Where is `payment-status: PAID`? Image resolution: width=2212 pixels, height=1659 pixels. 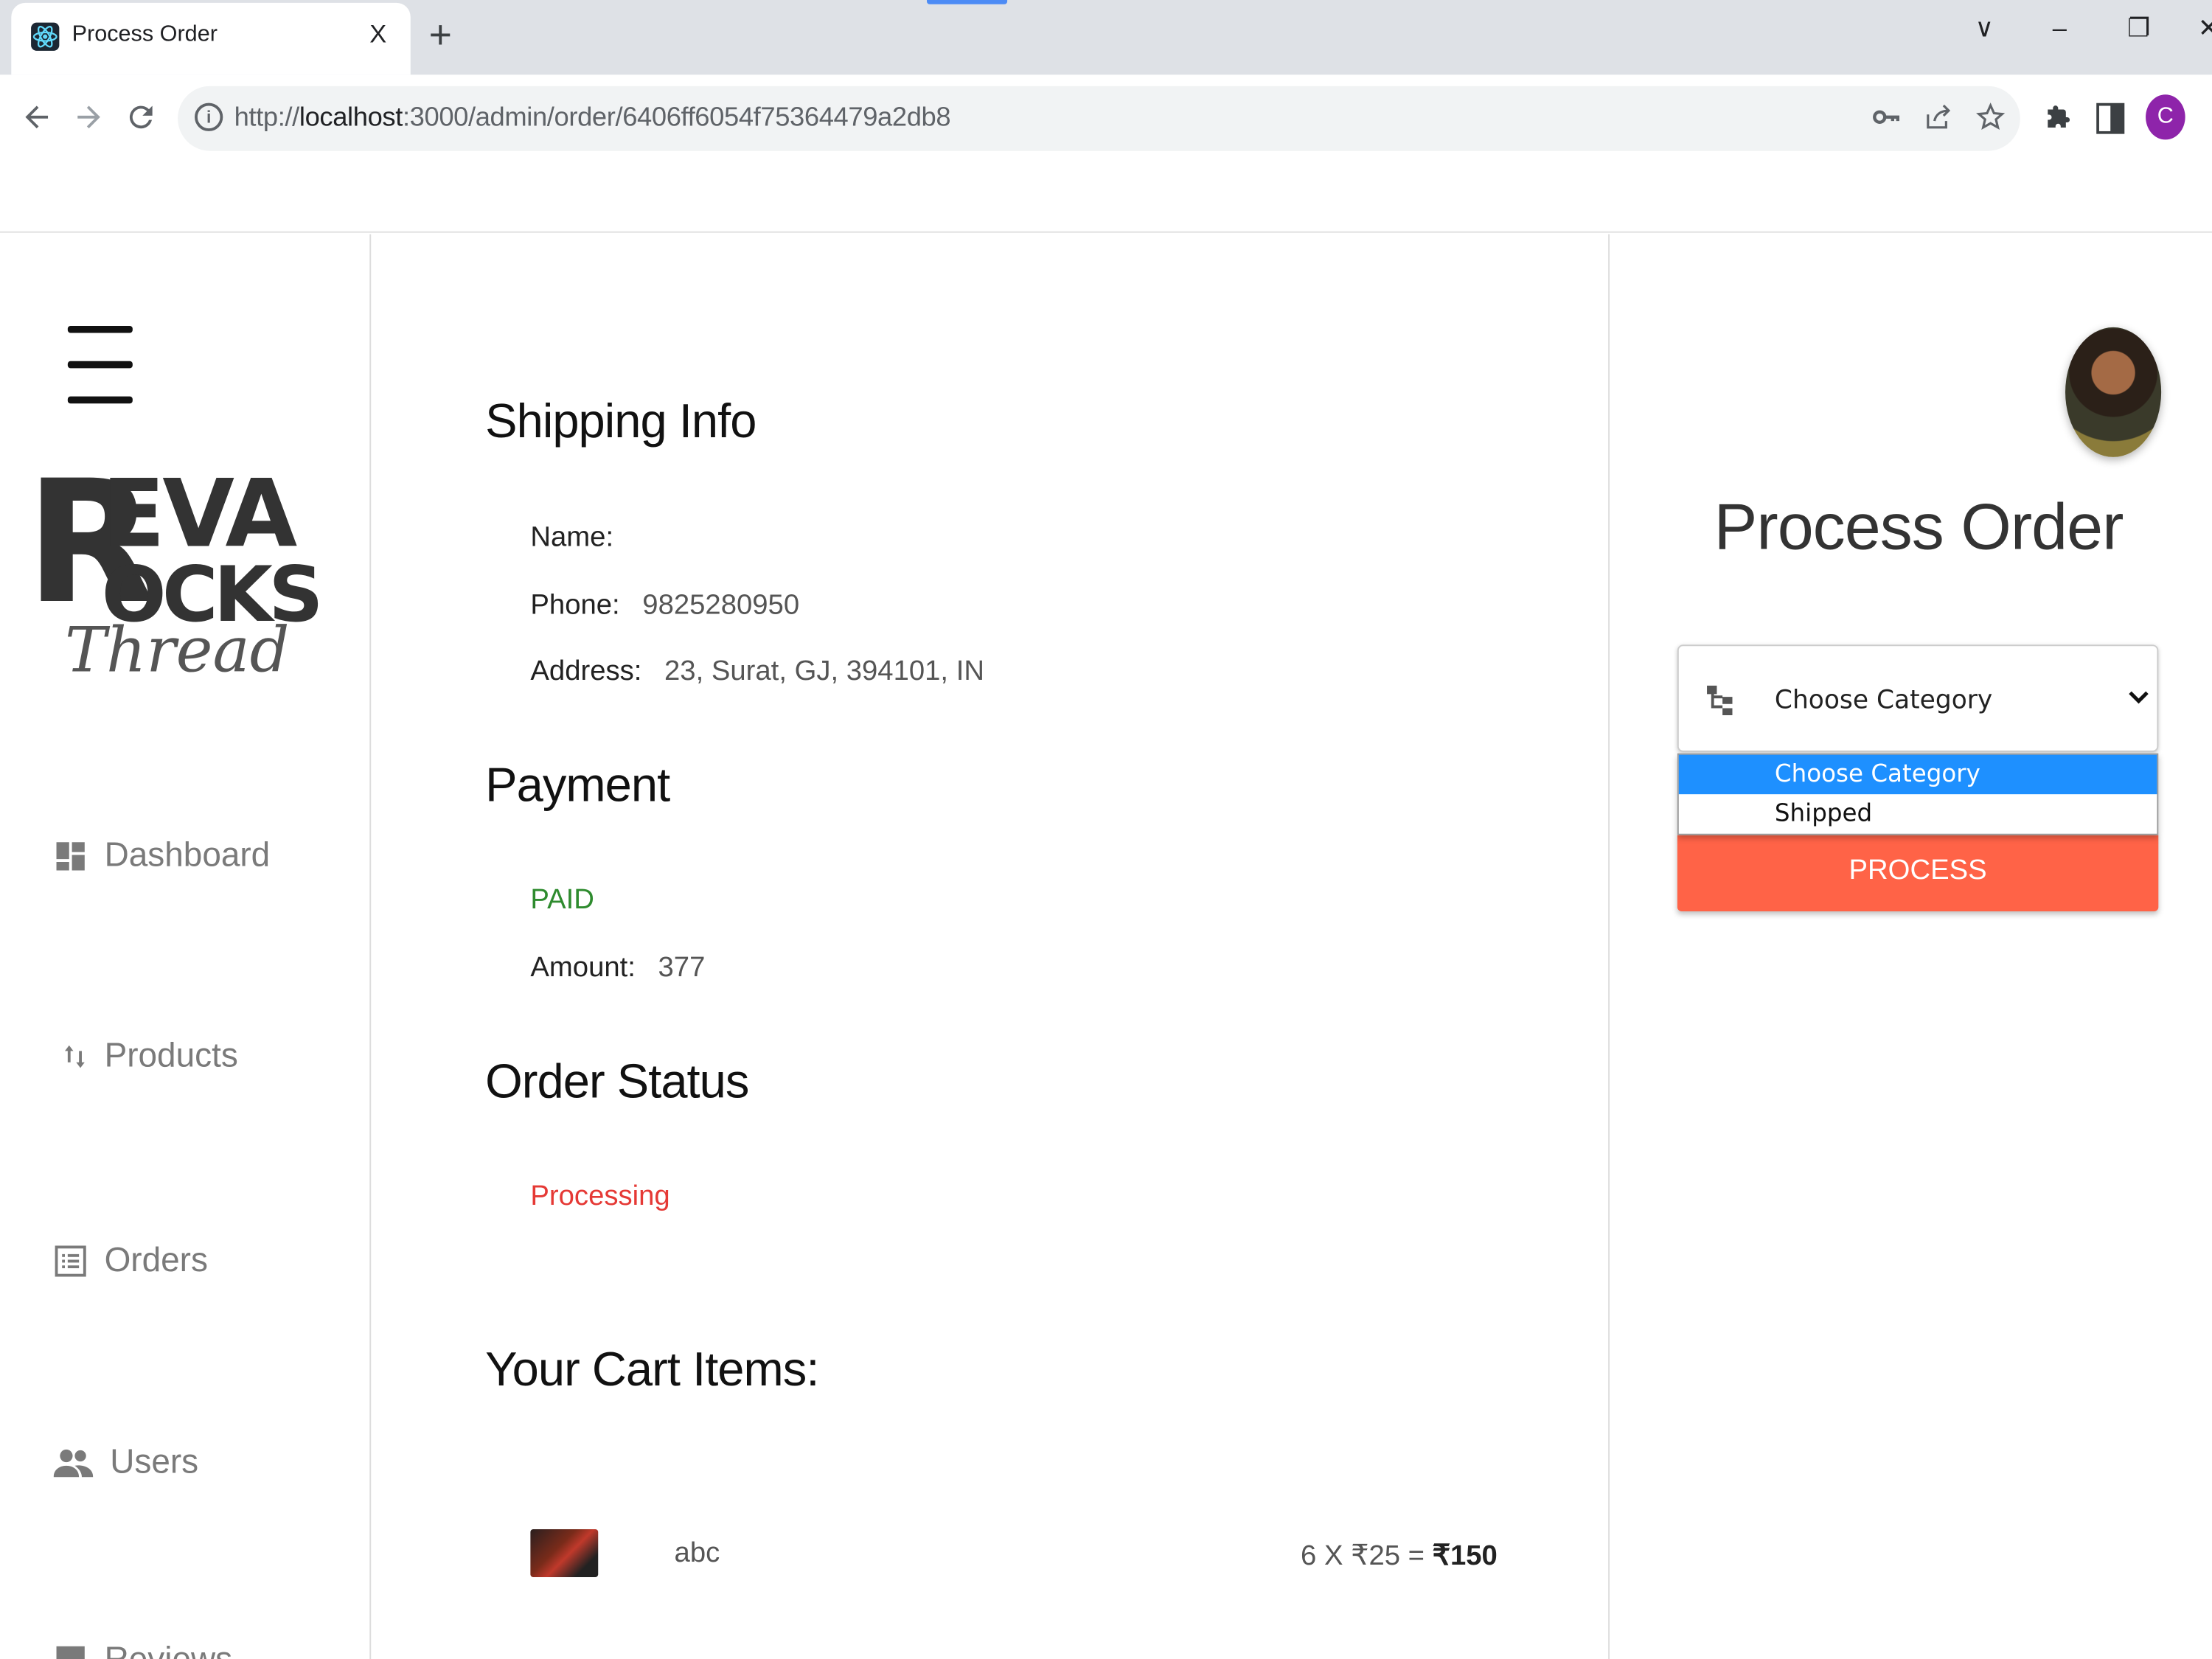
payment-status: PAID is located at coordinates (562, 900).